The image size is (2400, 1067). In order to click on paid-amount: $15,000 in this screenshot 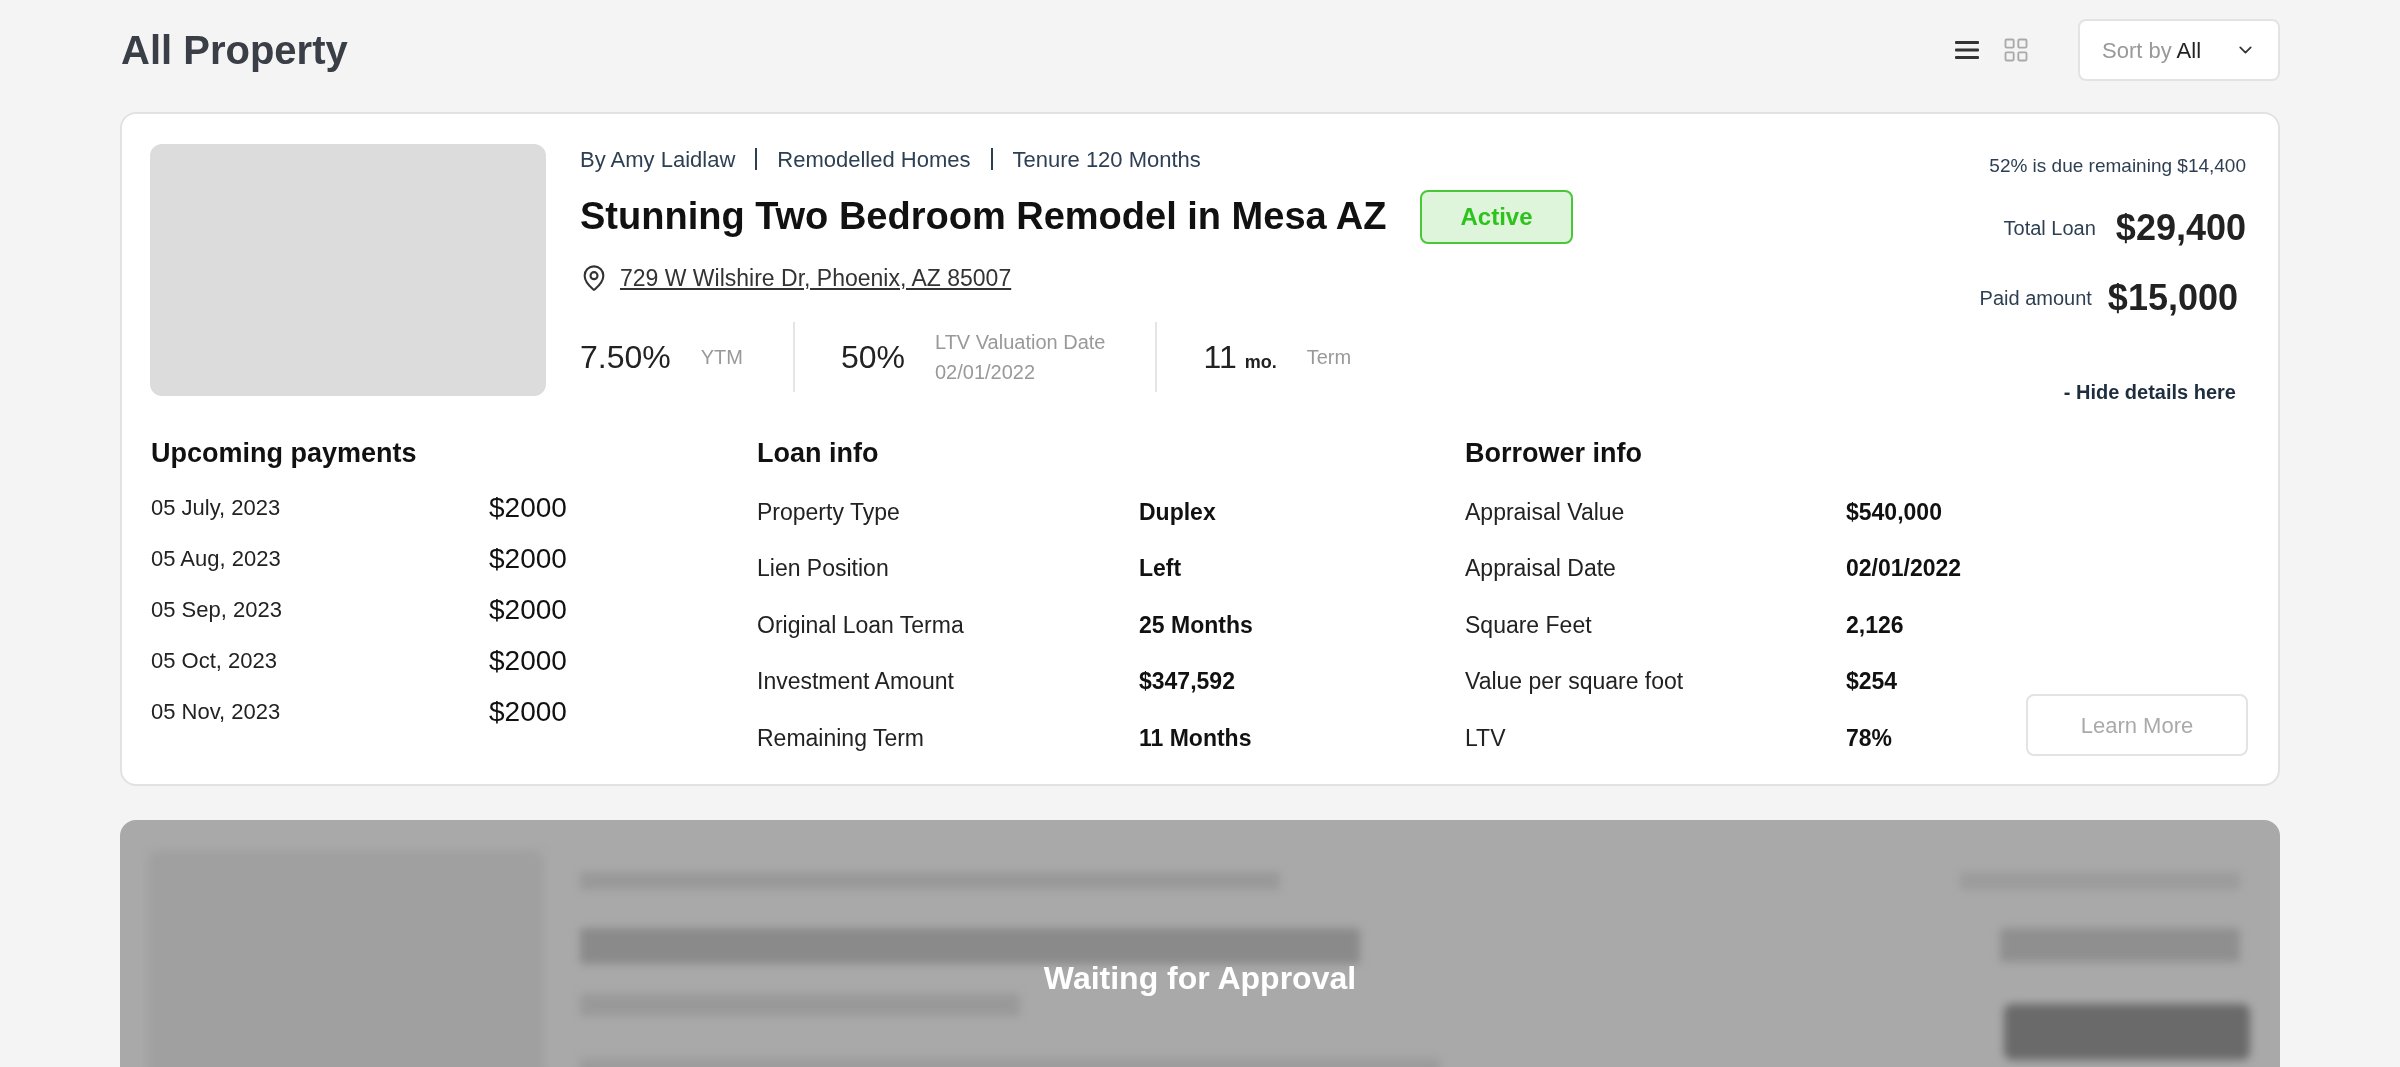, I will do `click(2172, 297)`.